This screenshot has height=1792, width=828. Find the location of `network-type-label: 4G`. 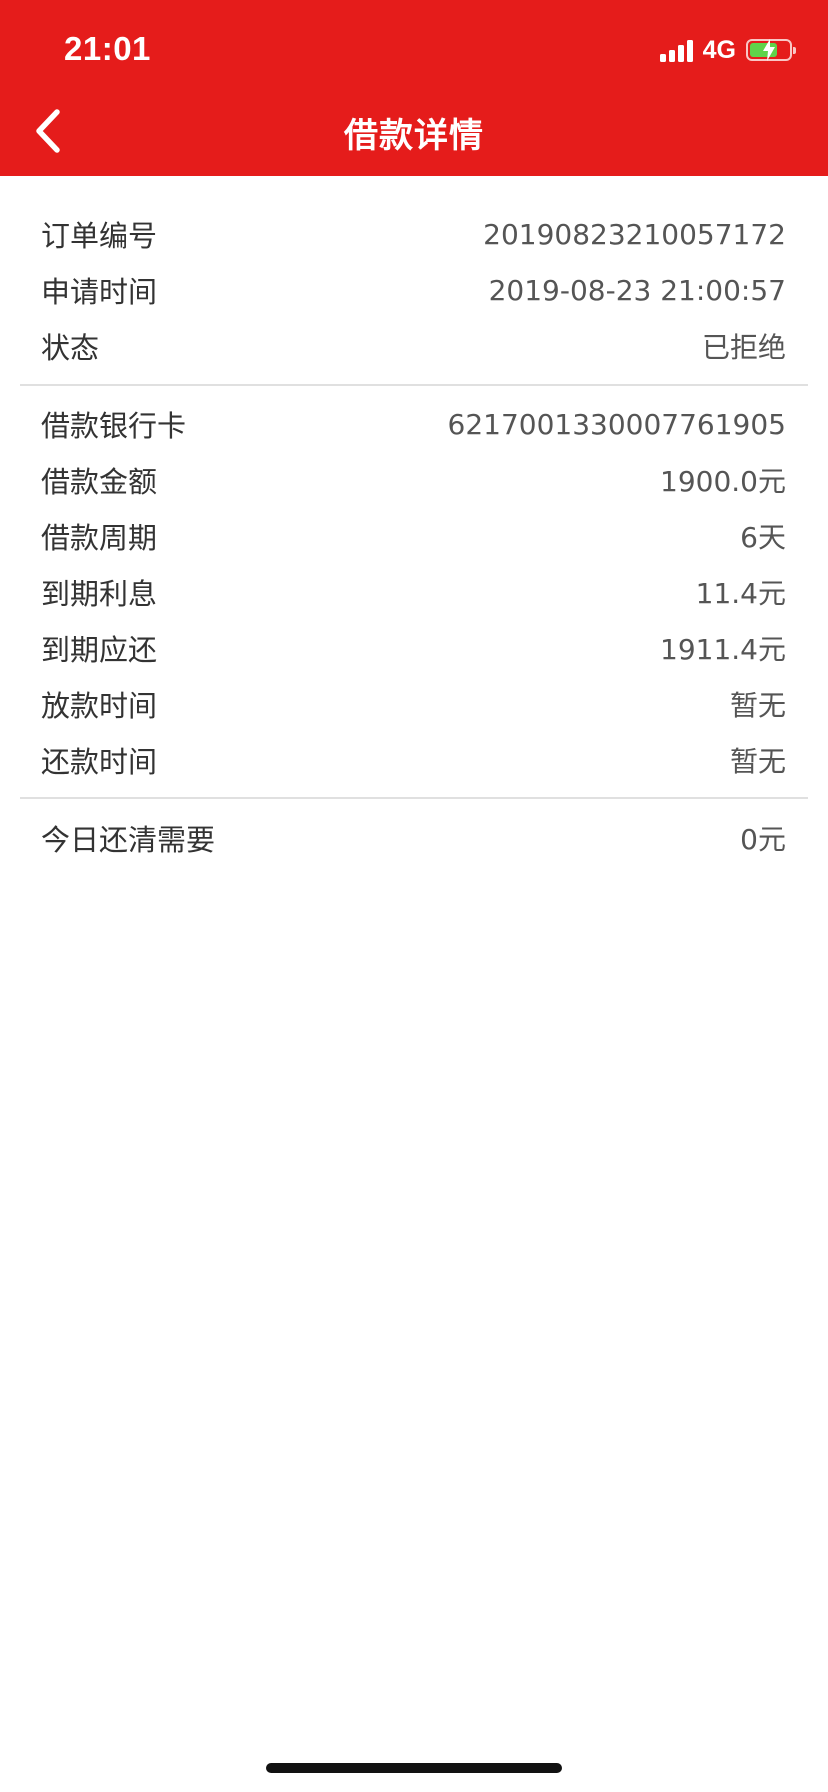

network-type-label: 4G is located at coordinates (719, 49).